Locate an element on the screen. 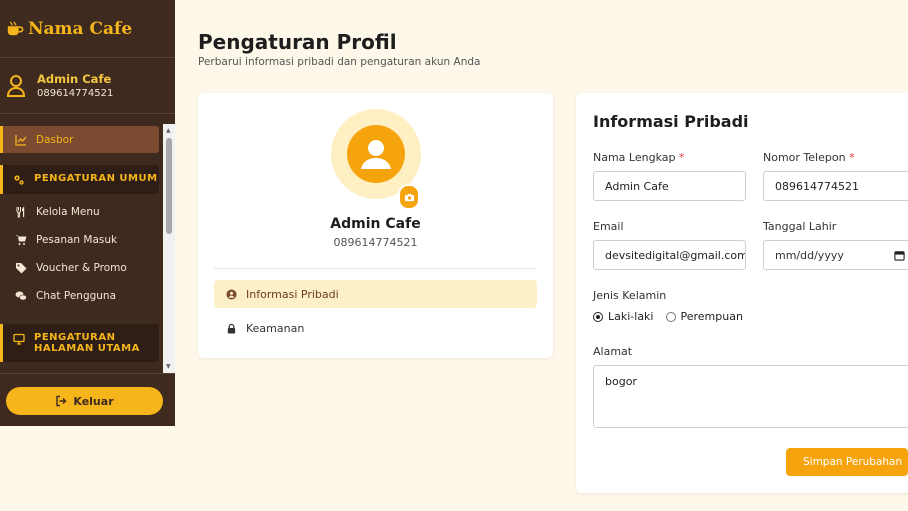 The width and height of the screenshot is (908, 511). sidebar-section-general-settings: PENGATURAN UMUM is located at coordinates (79, 179).